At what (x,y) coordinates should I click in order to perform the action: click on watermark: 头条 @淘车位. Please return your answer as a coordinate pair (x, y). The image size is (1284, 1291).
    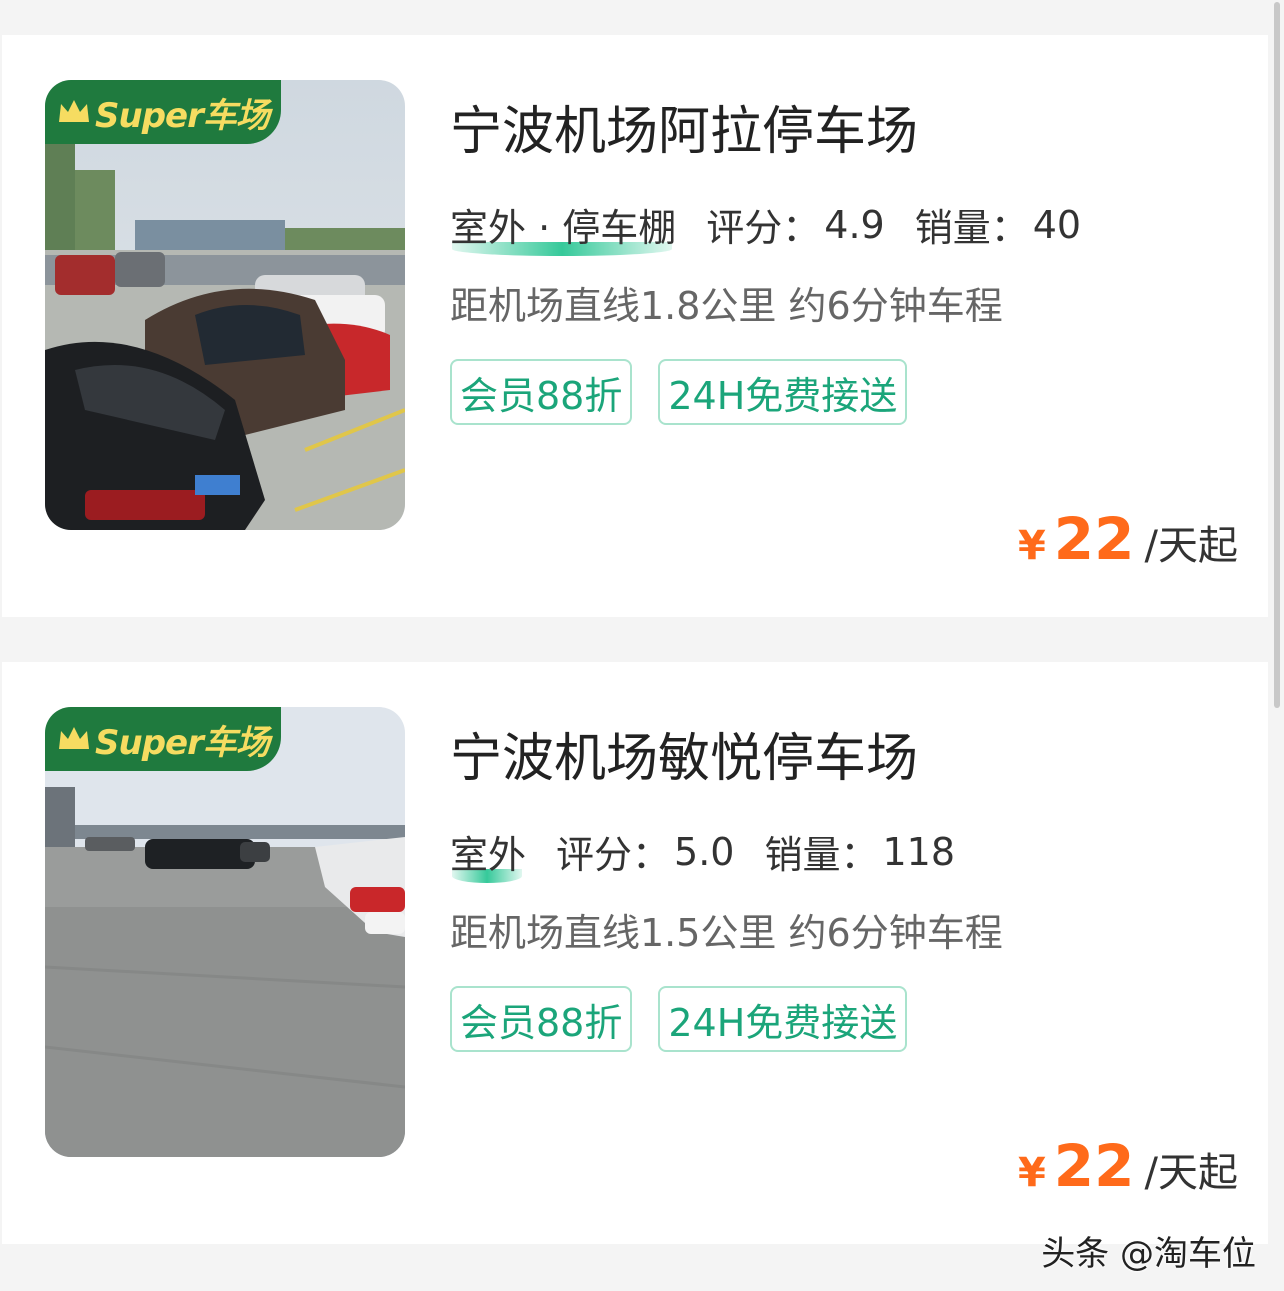
    Looking at the image, I should click on (1148, 1254).